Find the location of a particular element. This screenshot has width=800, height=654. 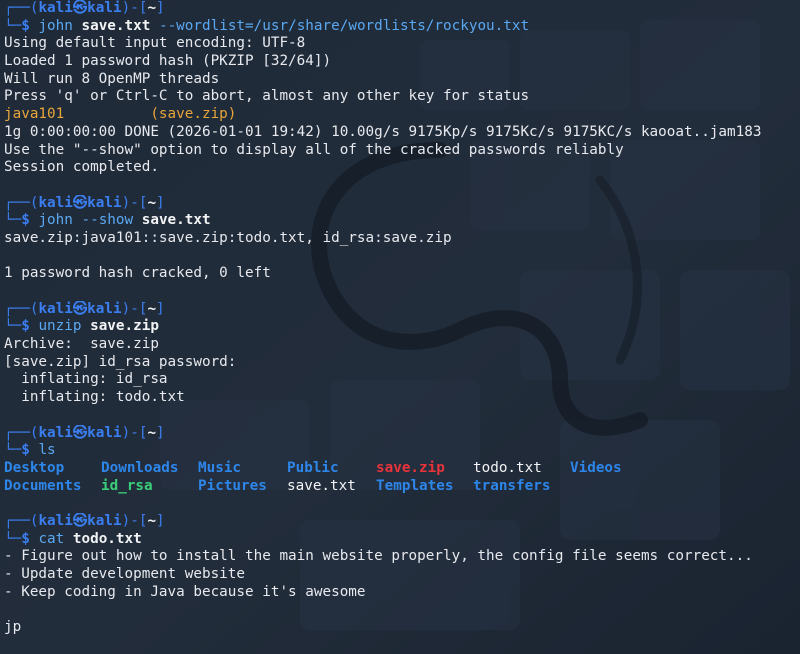

output-line: [save.zip] id_rsa password: is located at coordinates (120, 361).